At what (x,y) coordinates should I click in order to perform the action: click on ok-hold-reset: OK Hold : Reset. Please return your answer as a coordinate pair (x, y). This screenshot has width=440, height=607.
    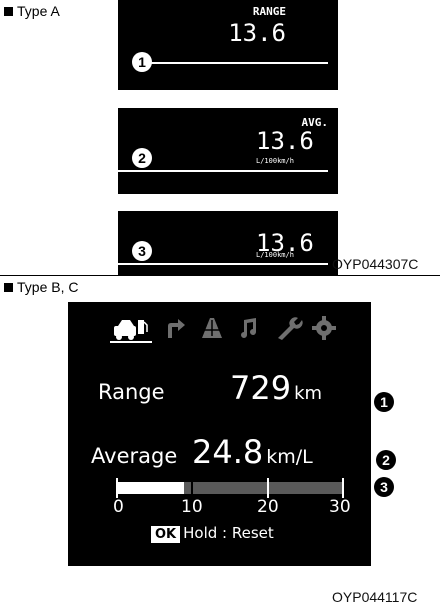
    Looking at the image, I should click on (212, 533).